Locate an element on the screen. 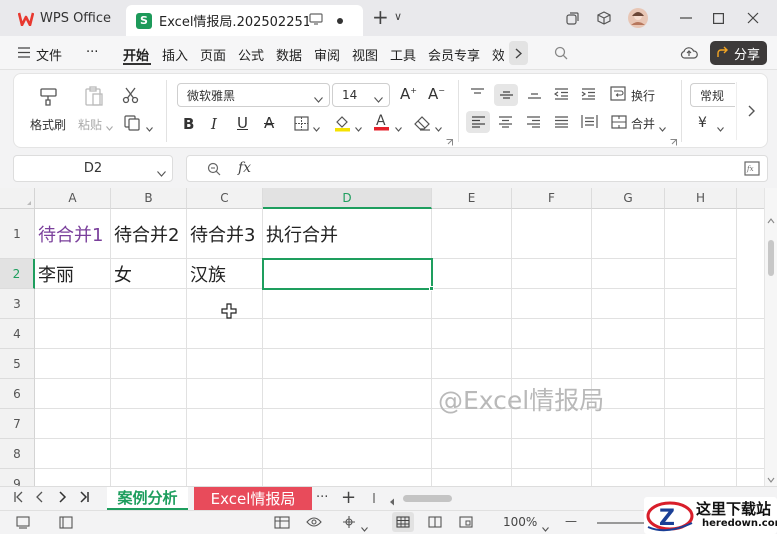 Image resolution: width=777 pixels, height=534 pixels. merge-dropdown-icon is located at coordinates (662, 128).